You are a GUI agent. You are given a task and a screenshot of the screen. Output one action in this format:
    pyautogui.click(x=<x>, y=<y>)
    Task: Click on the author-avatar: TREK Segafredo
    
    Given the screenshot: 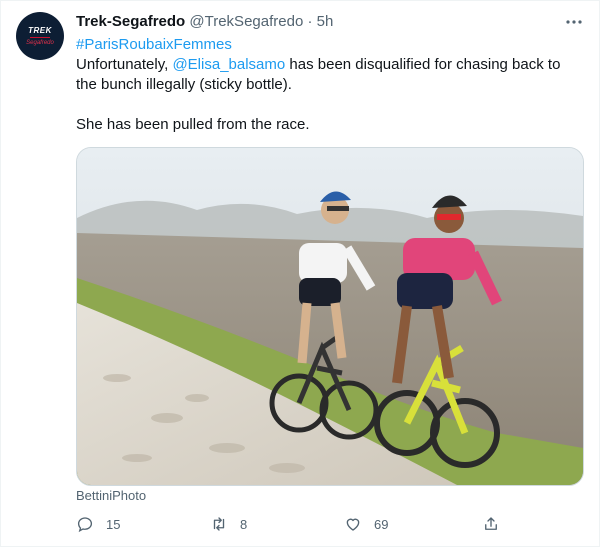 What is the action you would take?
    pyautogui.click(x=40, y=36)
    